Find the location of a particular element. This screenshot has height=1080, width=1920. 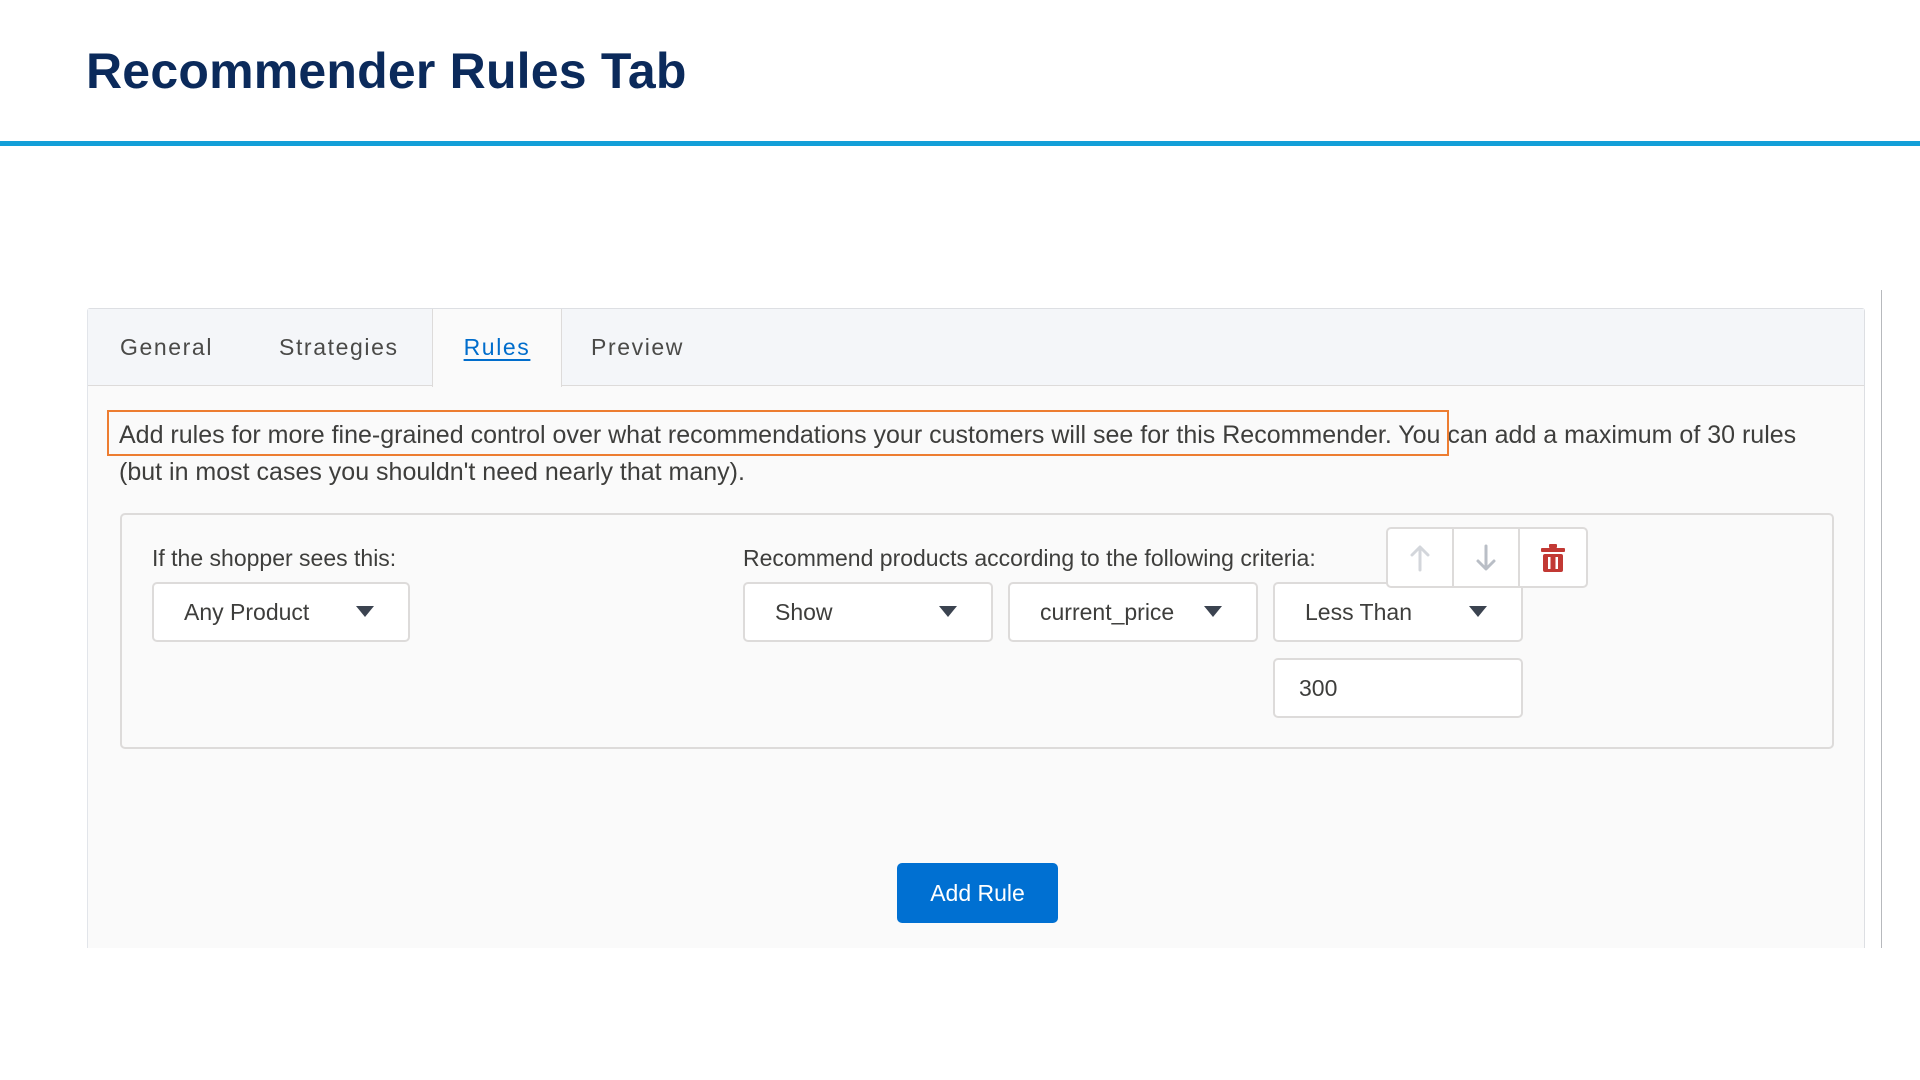

tab-rules: Rules is located at coordinates (497, 348).